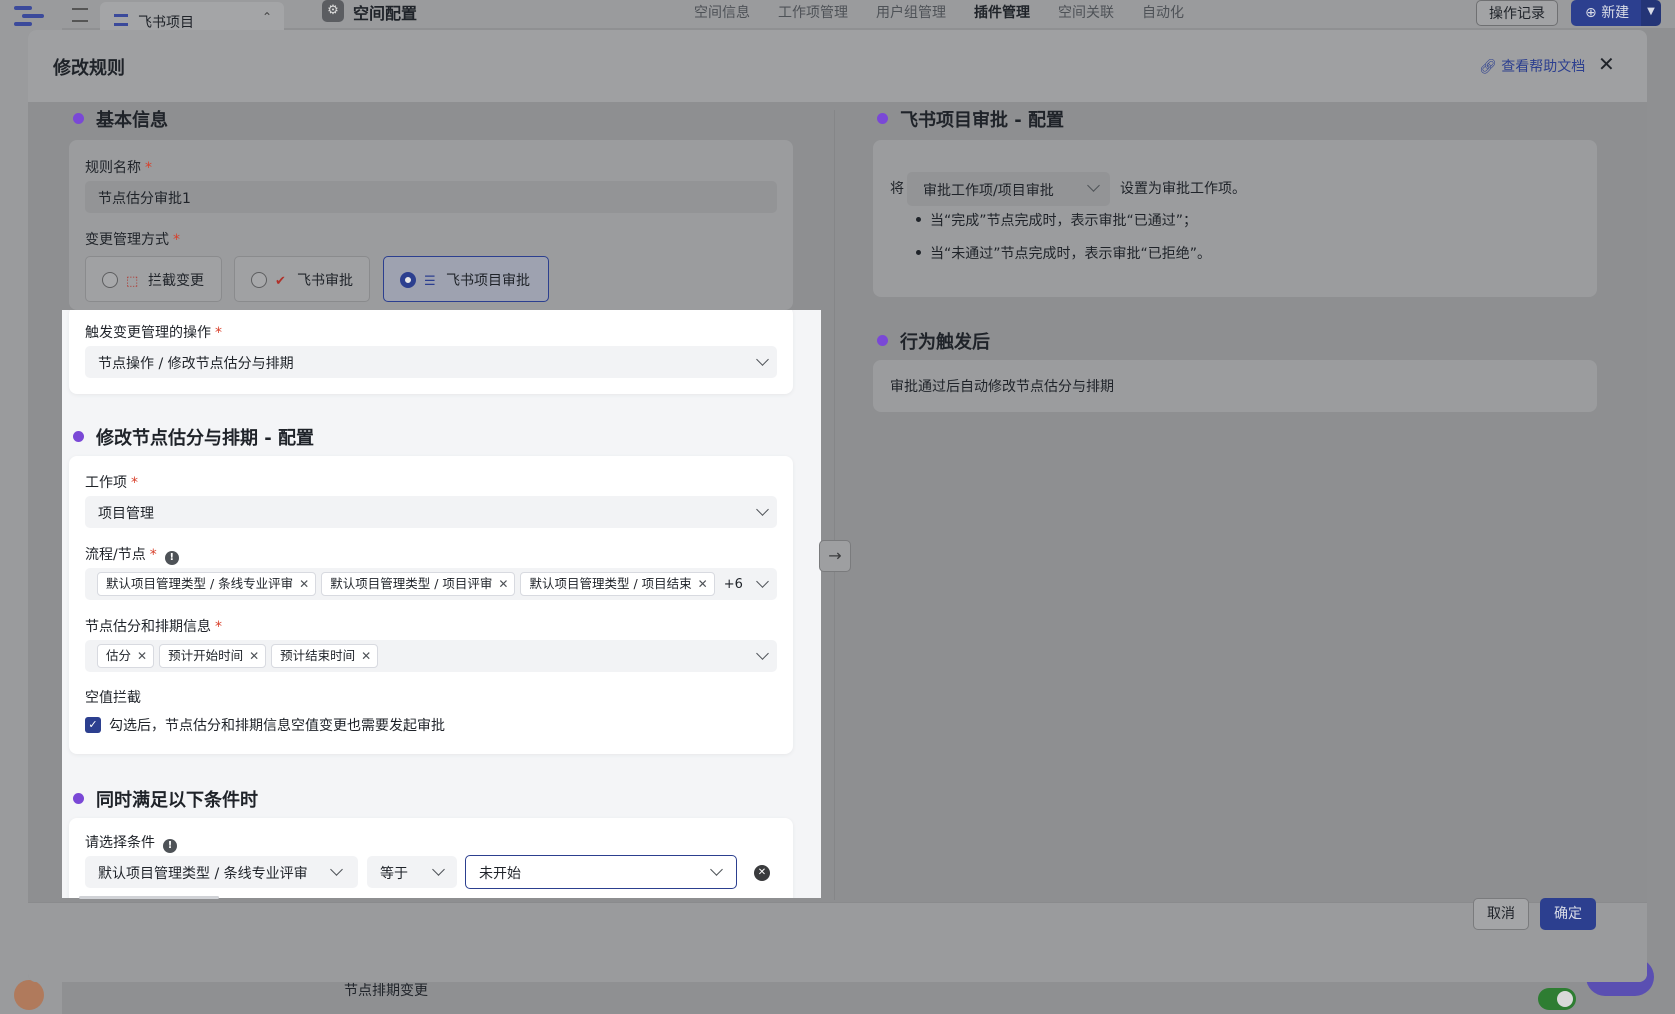 This screenshot has width=1675, height=1014. What do you see at coordinates (1568, 914) in the screenshot?
I see `confirm-button: 确定` at bounding box center [1568, 914].